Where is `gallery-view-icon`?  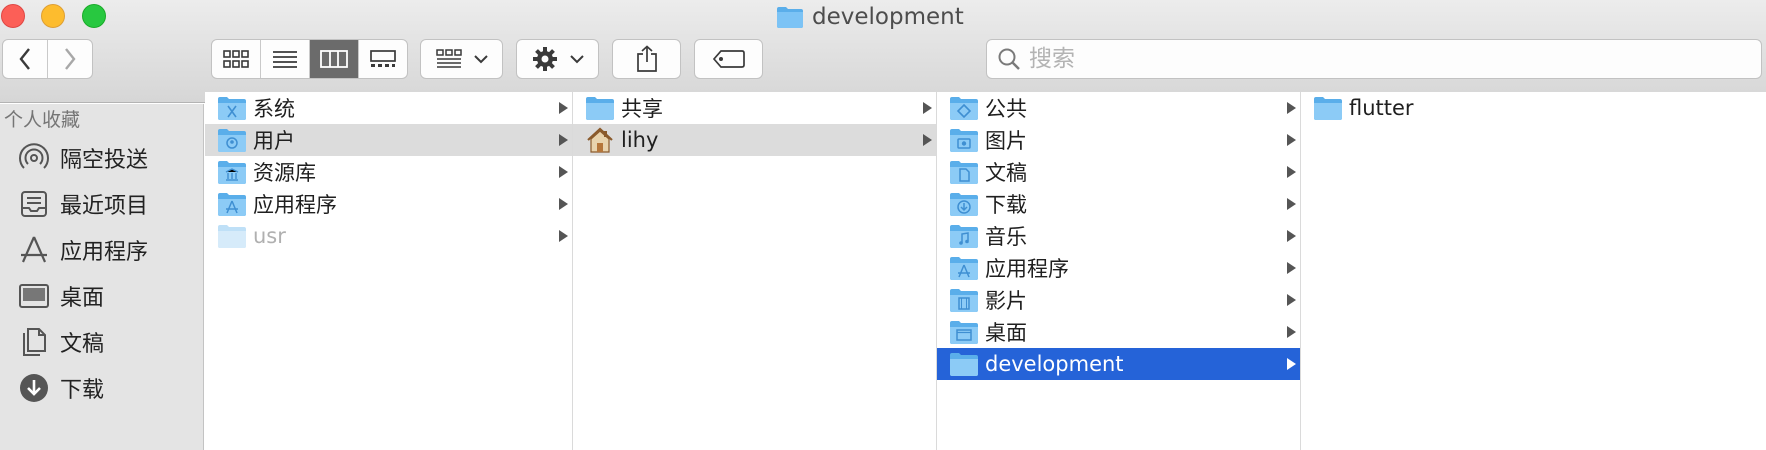
gallery-view-icon is located at coordinates (383, 58).